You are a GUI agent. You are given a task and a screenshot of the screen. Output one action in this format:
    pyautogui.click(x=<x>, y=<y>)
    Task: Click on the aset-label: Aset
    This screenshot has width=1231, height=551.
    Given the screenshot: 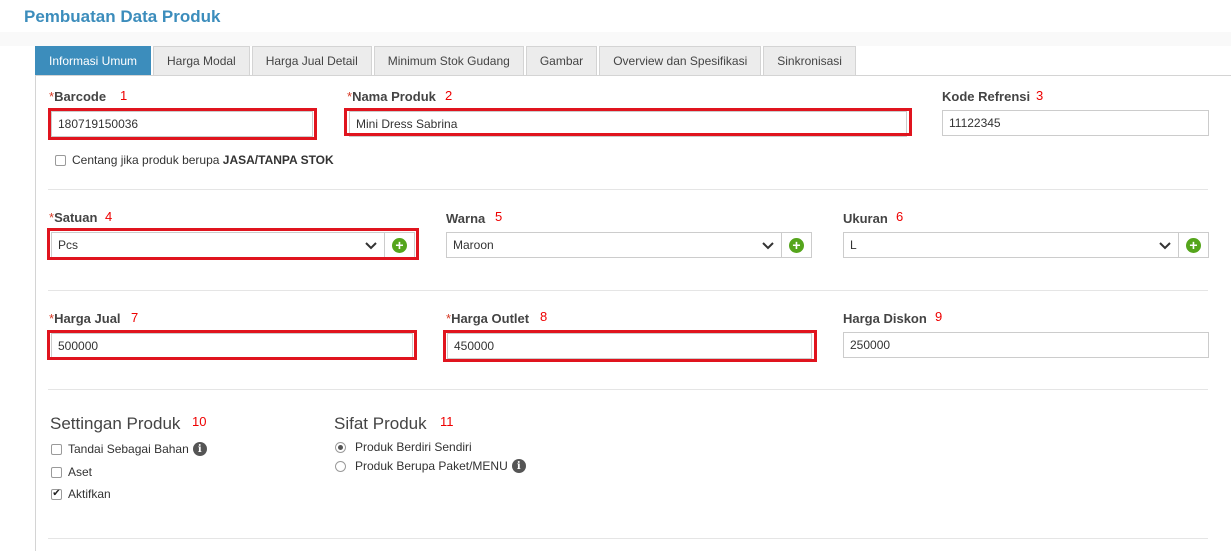 What is the action you would take?
    pyautogui.click(x=80, y=472)
    